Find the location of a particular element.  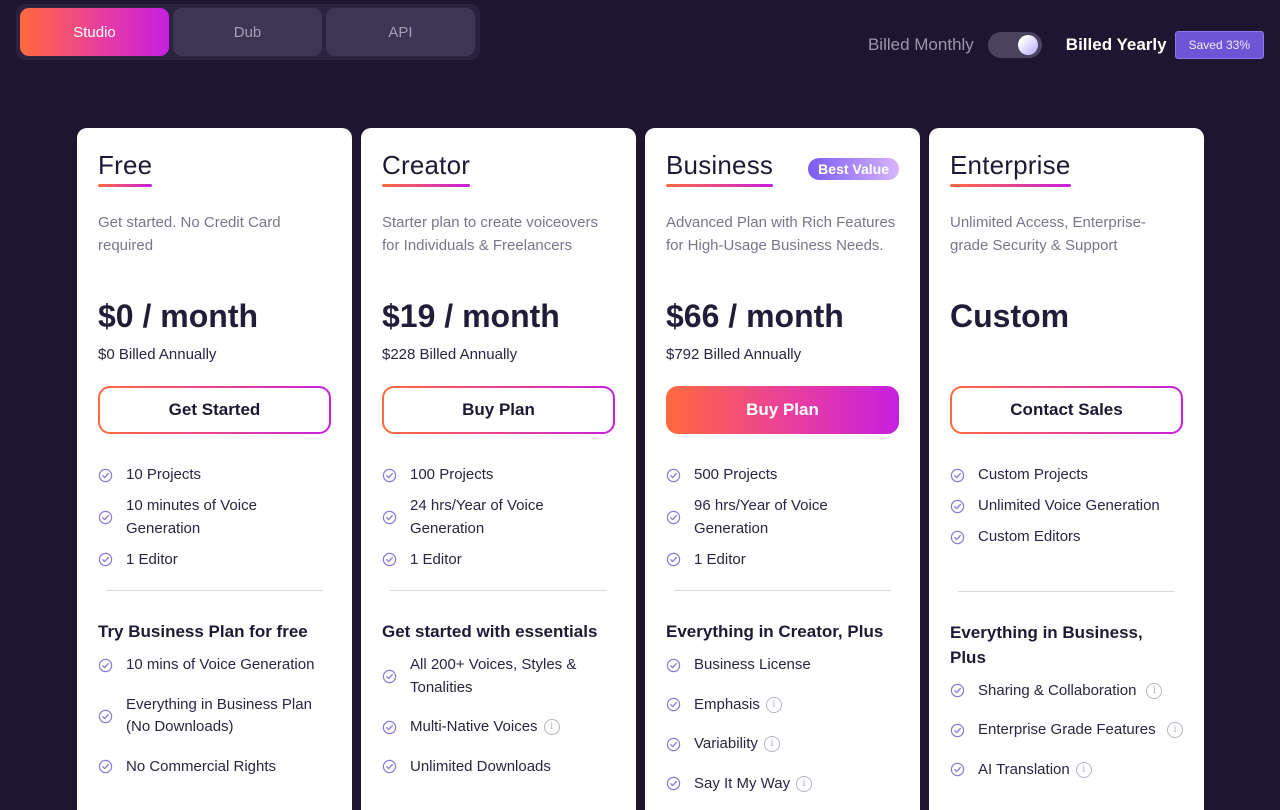

feature-item: 10 minutes of Voice Generation is located at coordinates (214, 517).